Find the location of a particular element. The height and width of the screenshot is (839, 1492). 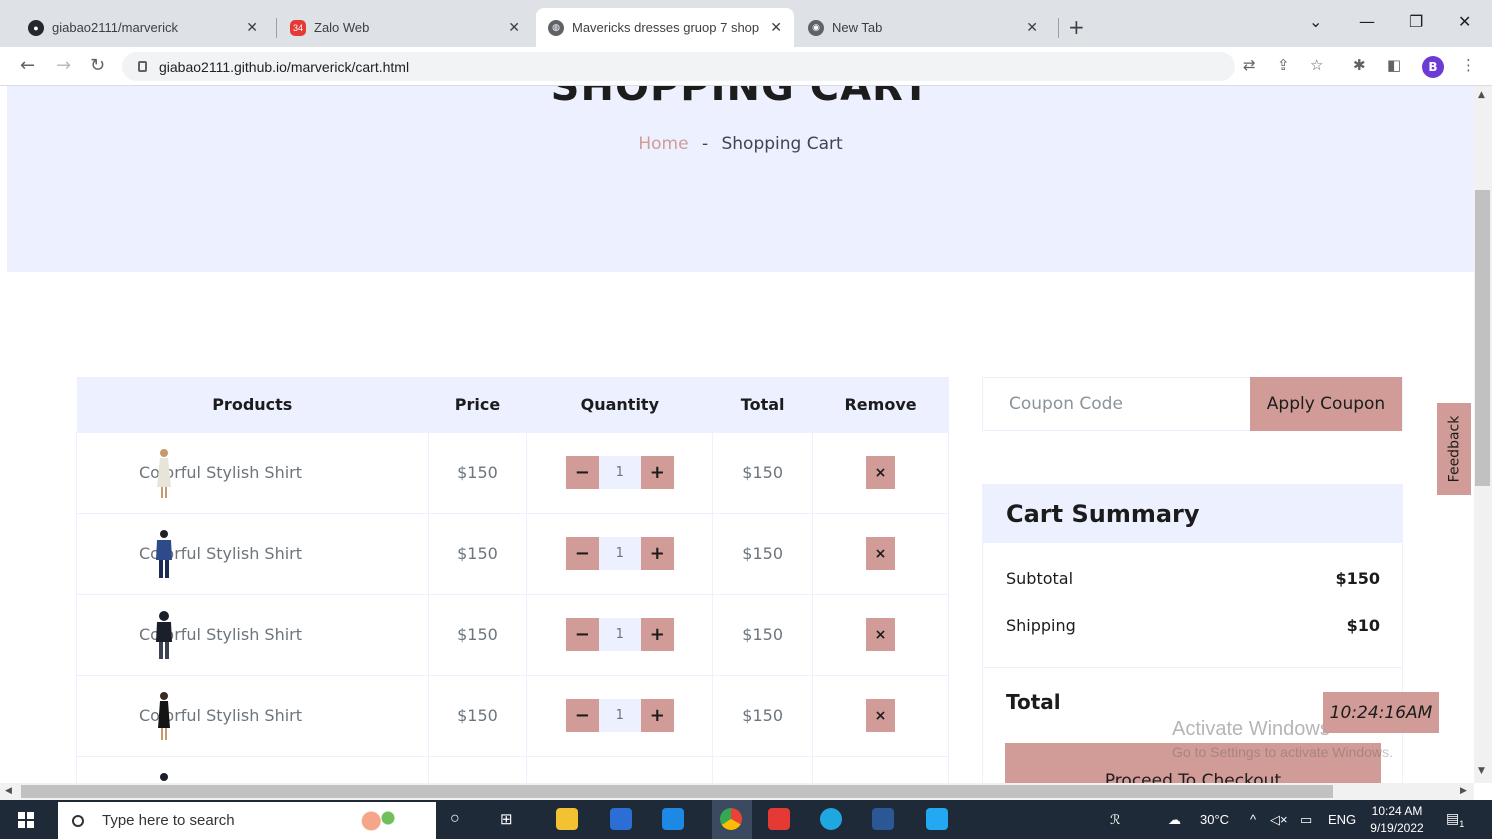

quantity-stepper: −1 + is located at coordinates (619, 472).